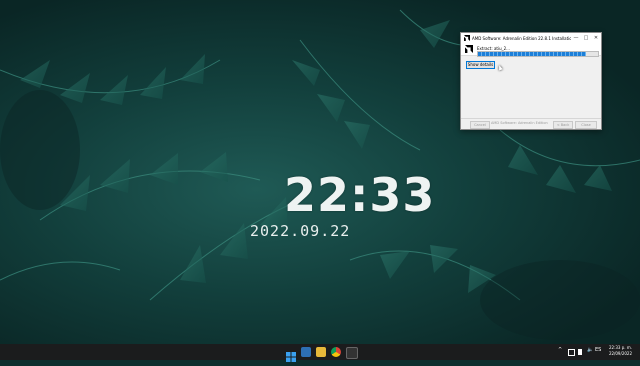  I want to click on taskbar-date: 22/09/2022, so click(620, 353).